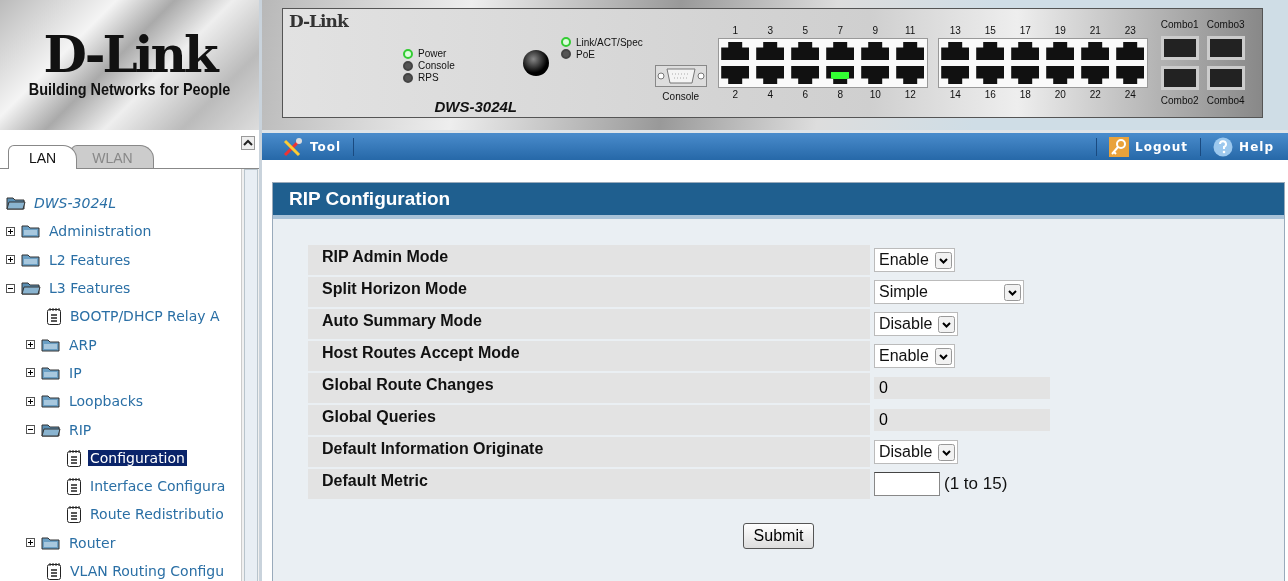  I want to click on field-label: Default Information Originate, so click(589, 452).